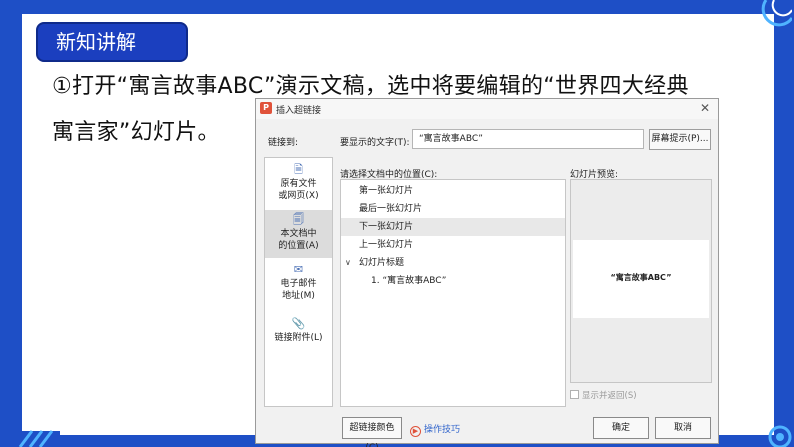  What do you see at coordinates (609, 396) in the screenshot?
I see `show-and-return-label: 显示并返回(S)` at bounding box center [609, 396].